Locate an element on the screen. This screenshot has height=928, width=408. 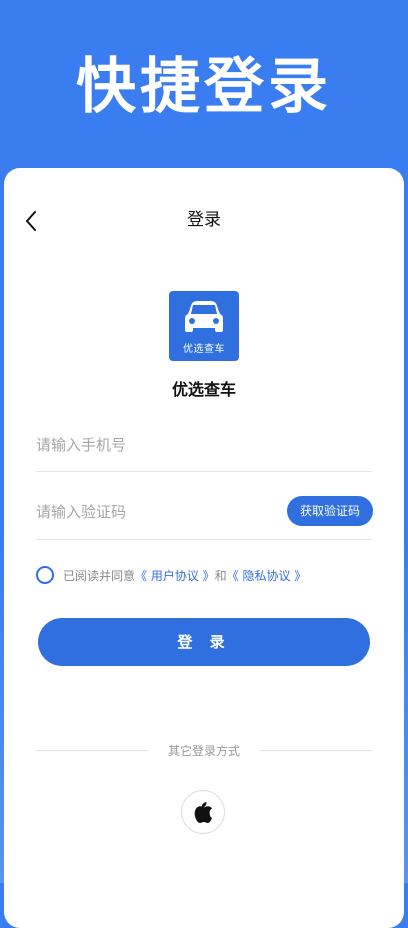
other-login-row: 其它登录方式 is located at coordinates (204, 751).